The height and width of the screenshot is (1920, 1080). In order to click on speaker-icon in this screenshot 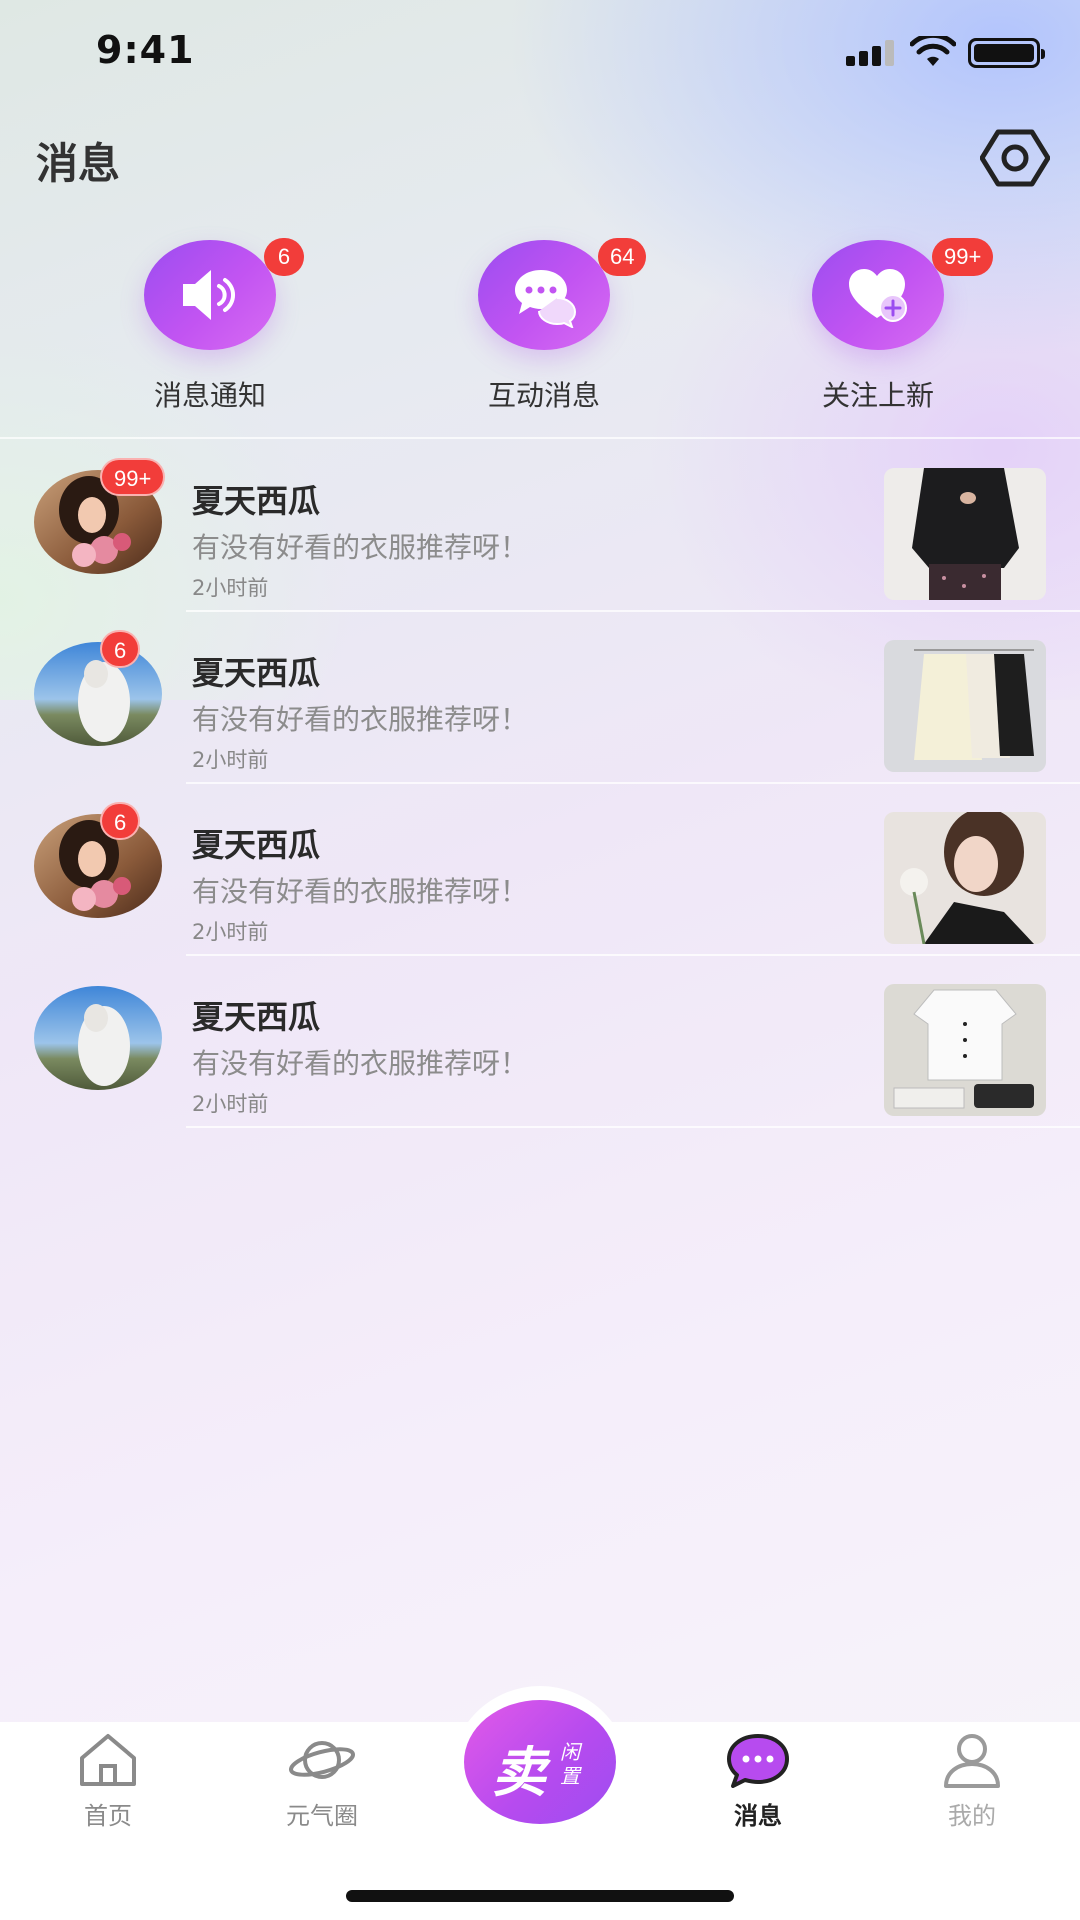, I will do `click(209, 295)`.